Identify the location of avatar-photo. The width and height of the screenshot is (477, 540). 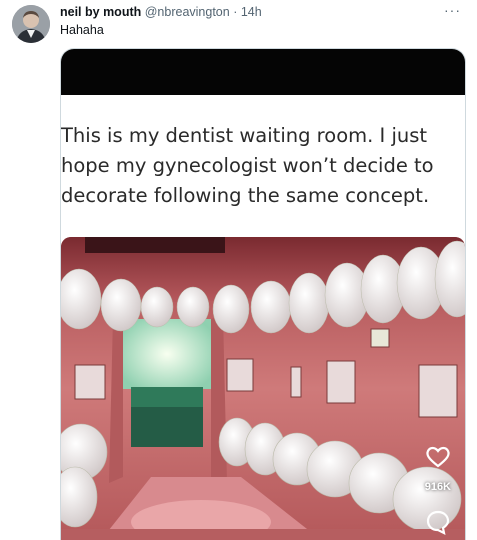
(31, 24).